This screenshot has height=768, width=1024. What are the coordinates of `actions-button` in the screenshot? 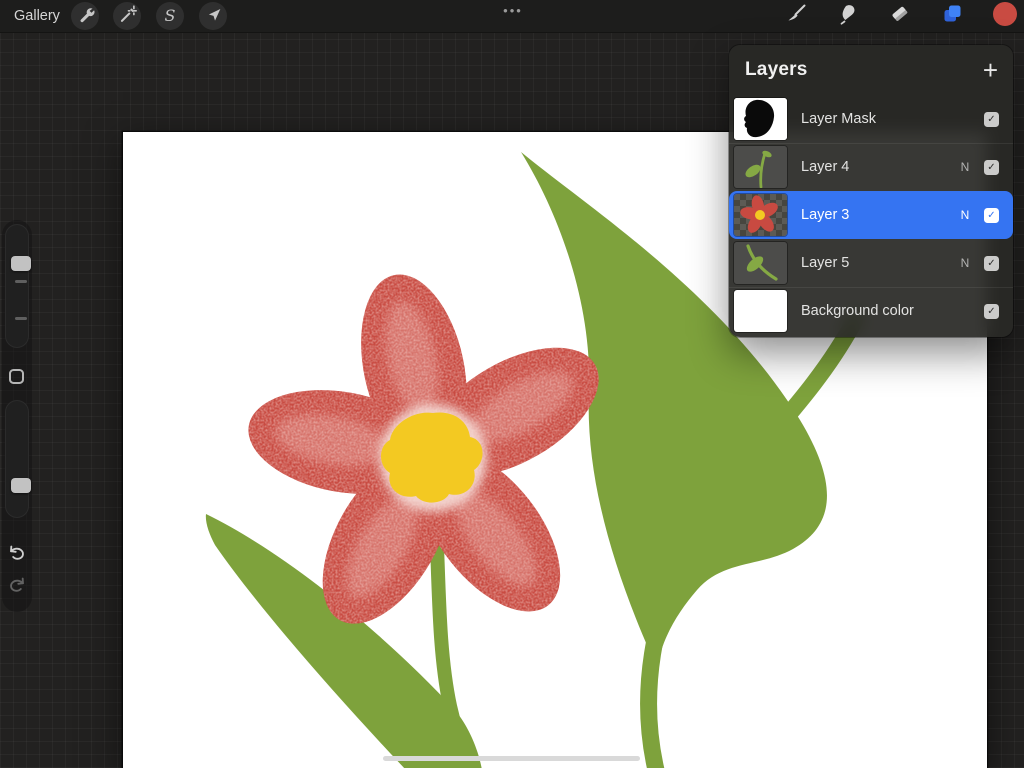 It's located at (85, 16).